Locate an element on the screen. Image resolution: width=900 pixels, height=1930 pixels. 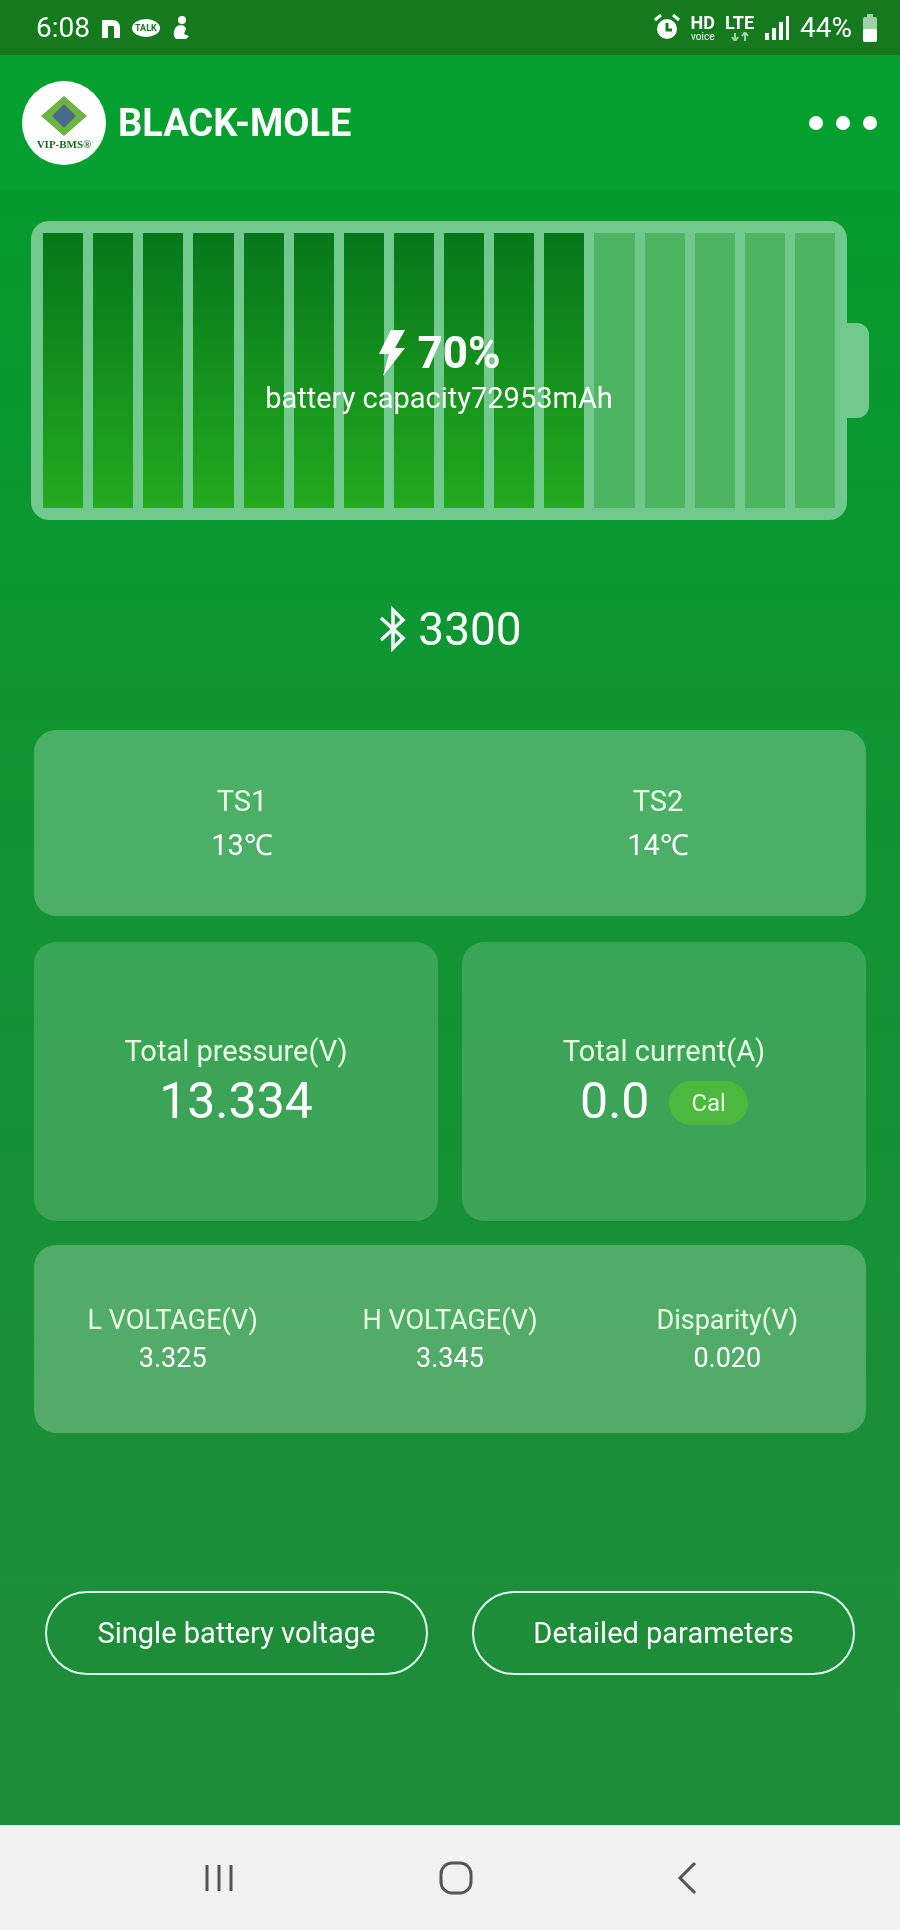
charge-percent: 70% is located at coordinates (459, 352).